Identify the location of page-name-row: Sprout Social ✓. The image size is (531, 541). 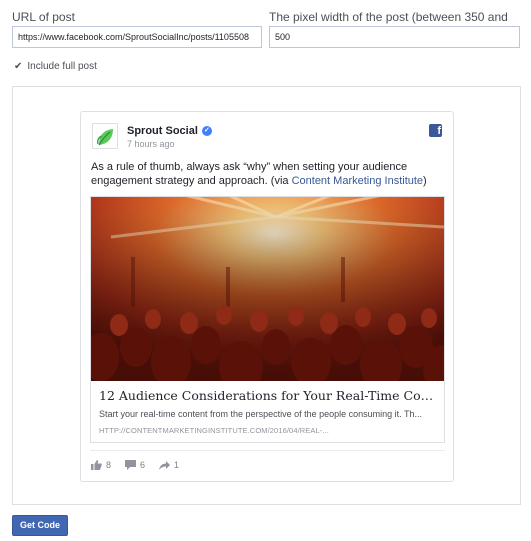
(169, 131).